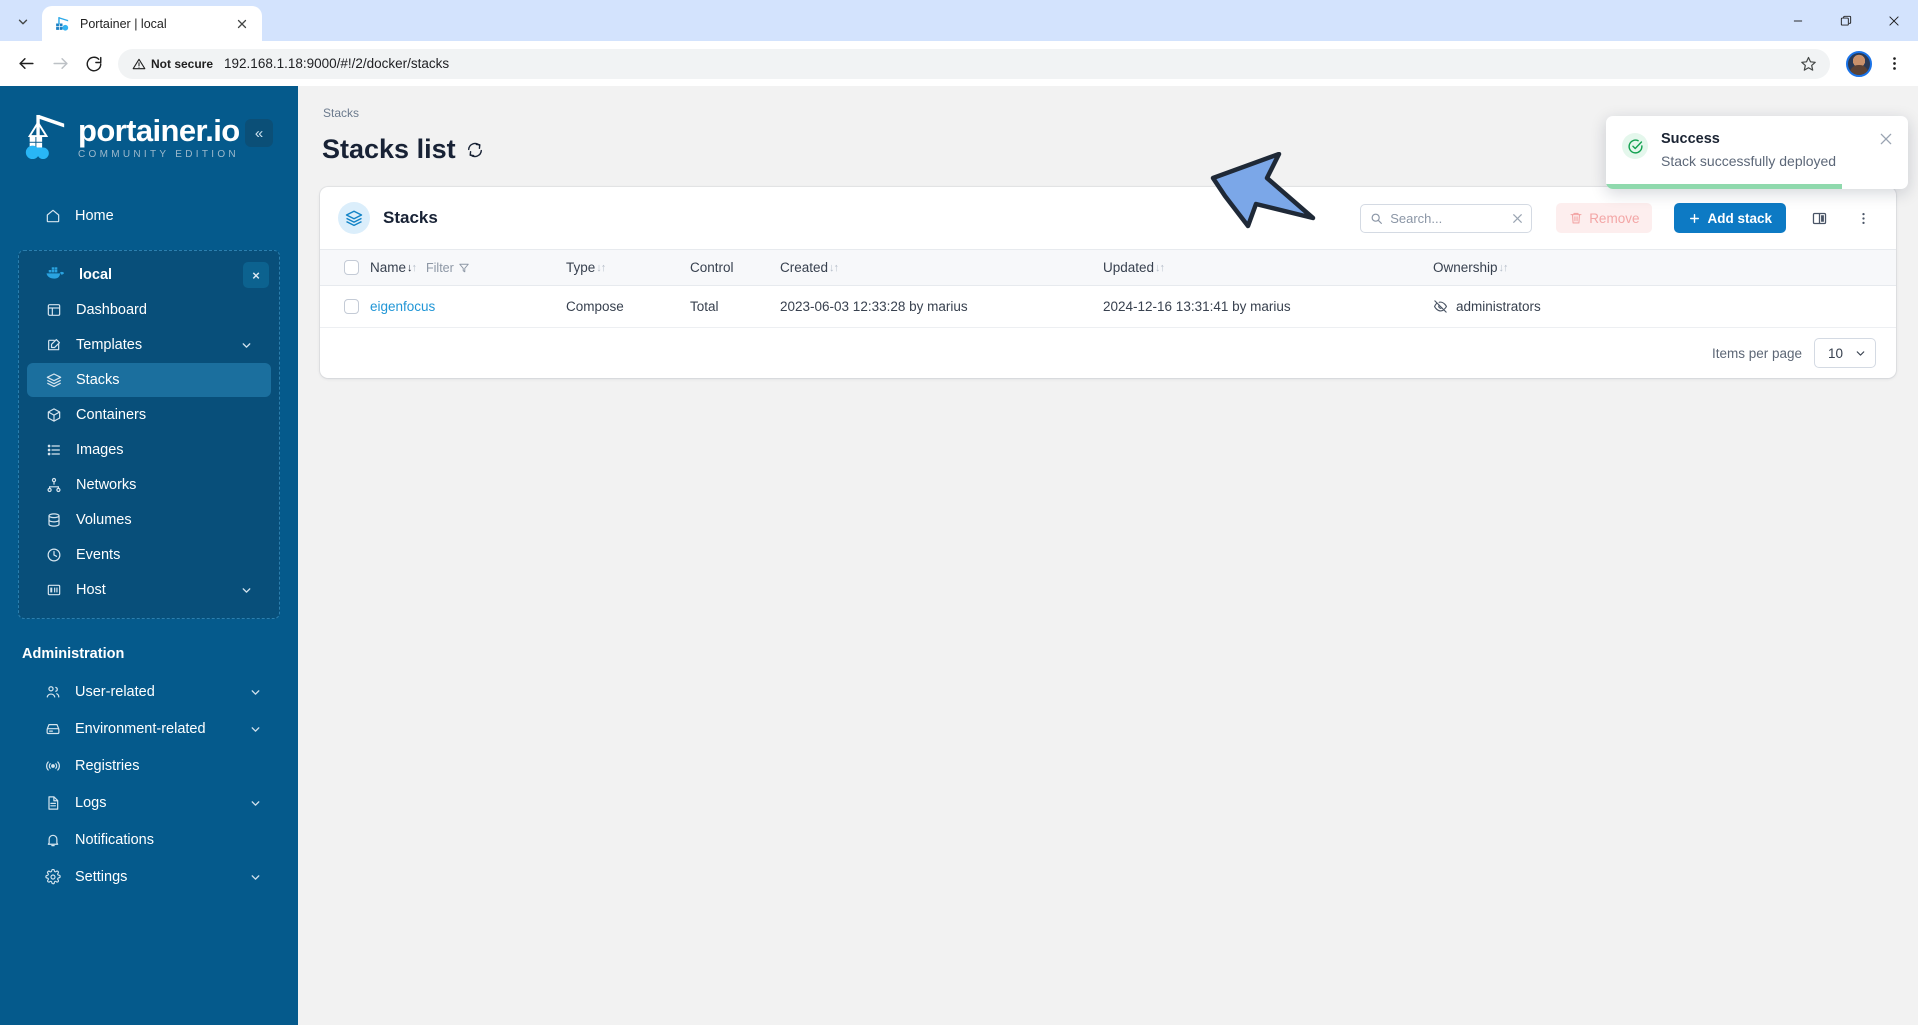 Image resolution: width=1918 pixels, height=1025 pixels. Describe the element at coordinates (388, 267) in the screenshot. I see `column-name-label: Name` at that location.